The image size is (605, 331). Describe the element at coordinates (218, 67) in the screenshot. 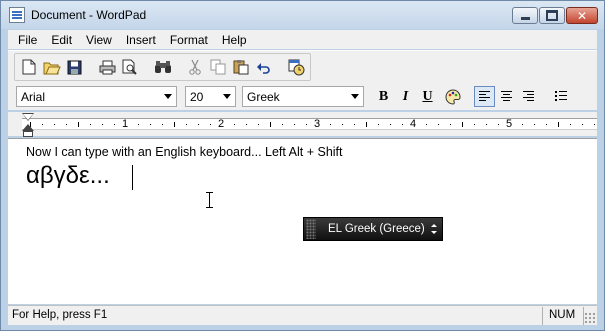

I see `copy-icon` at that location.